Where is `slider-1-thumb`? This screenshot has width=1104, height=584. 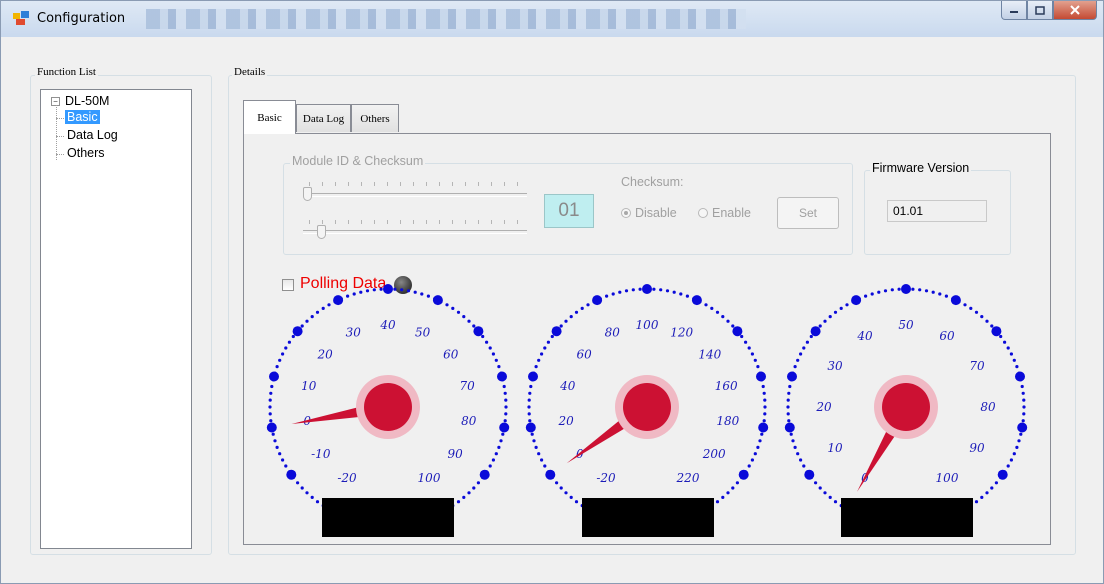
slider-1-thumb is located at coordinates (307, 194).